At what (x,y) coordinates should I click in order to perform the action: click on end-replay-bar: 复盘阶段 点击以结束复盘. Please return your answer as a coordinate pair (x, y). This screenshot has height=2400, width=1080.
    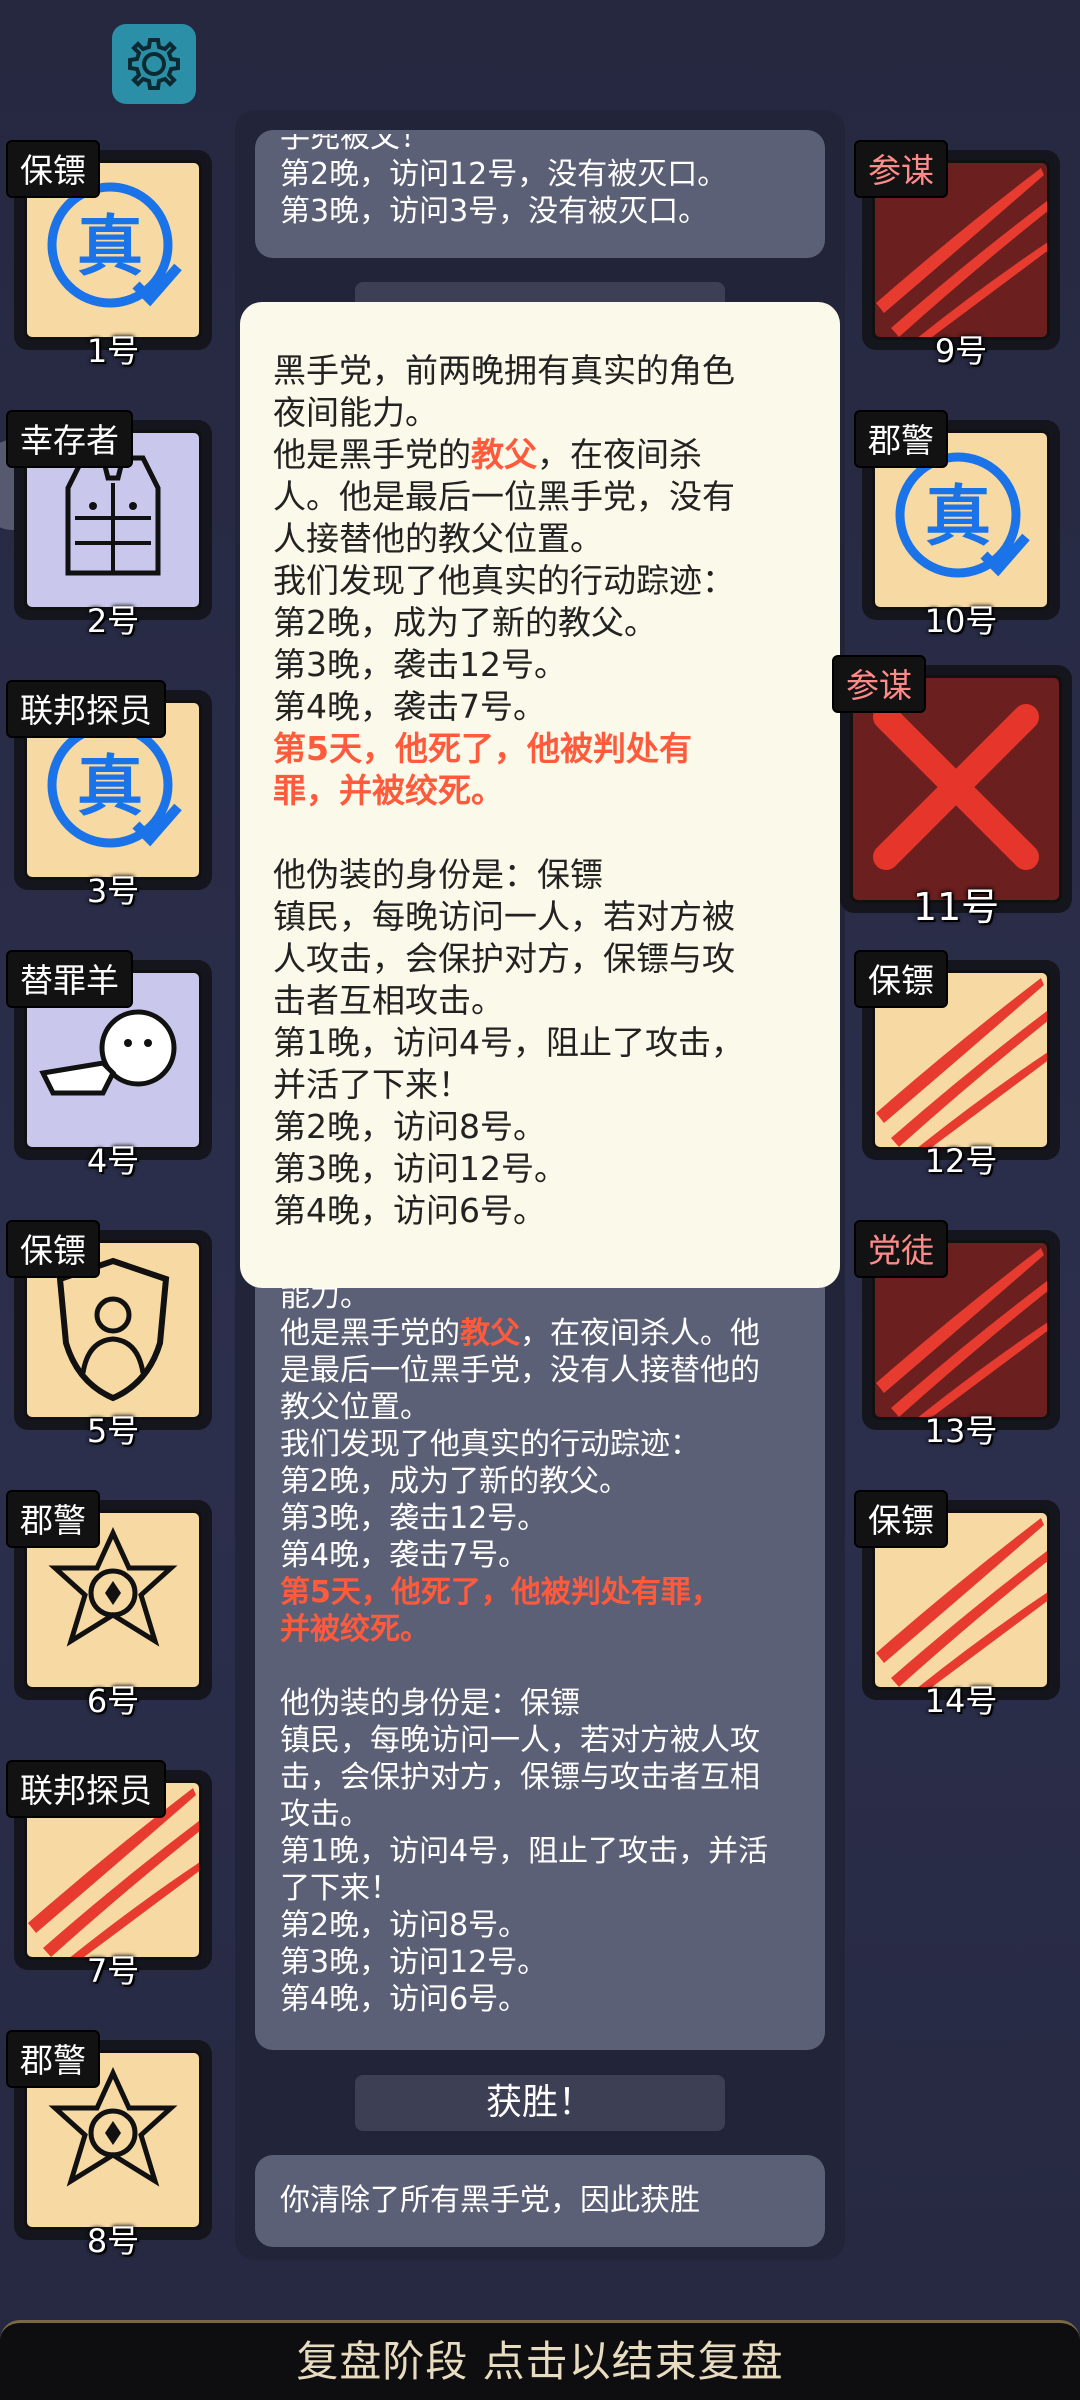
    Looking at the image, I should click on (540, 2360).